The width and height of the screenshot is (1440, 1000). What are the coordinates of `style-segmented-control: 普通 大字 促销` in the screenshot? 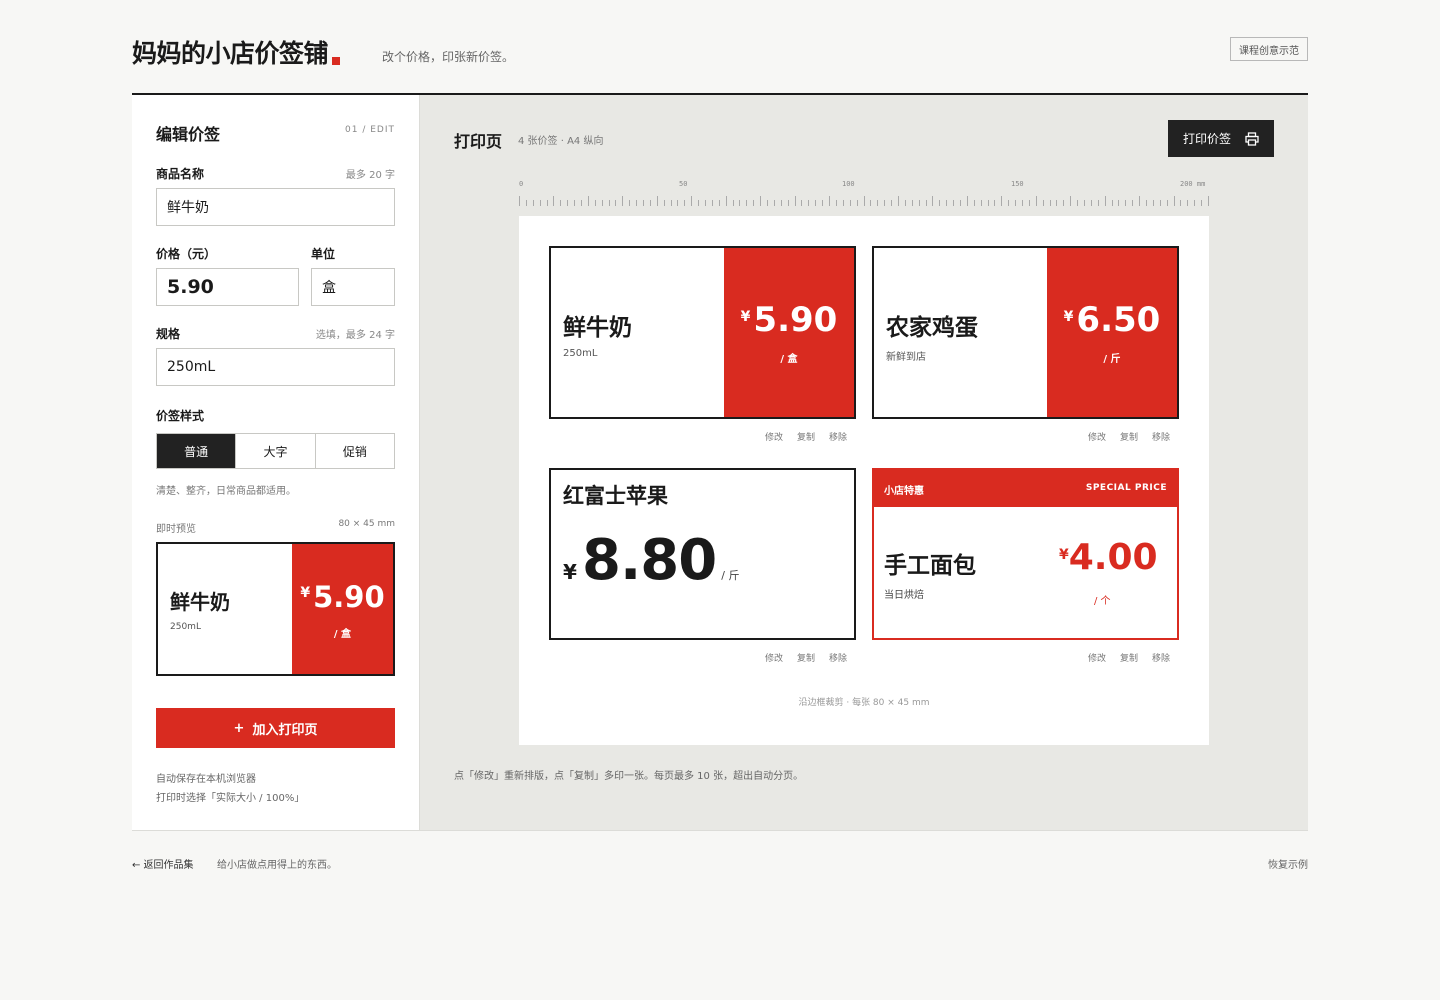 It's located at (275, 451).